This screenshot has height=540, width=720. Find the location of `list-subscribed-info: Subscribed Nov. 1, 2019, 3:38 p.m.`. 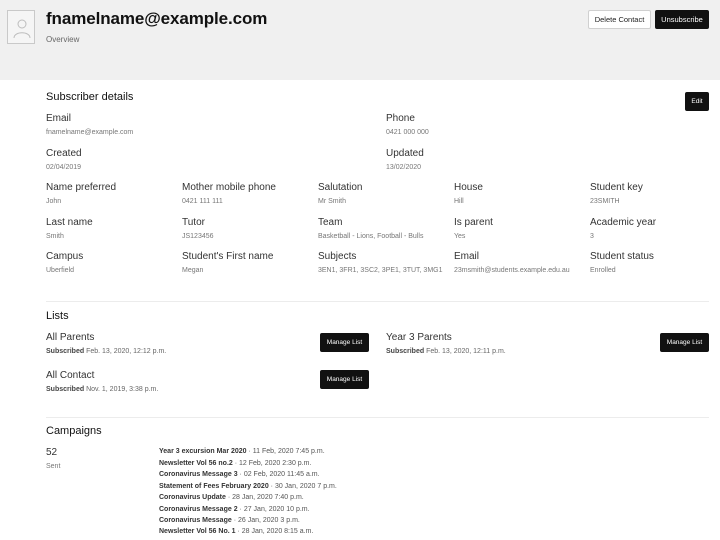

list-subscribed-info: Subscribed Nov. 1, 2019, 3:38 p.m. is located at coordinates (102, 389).